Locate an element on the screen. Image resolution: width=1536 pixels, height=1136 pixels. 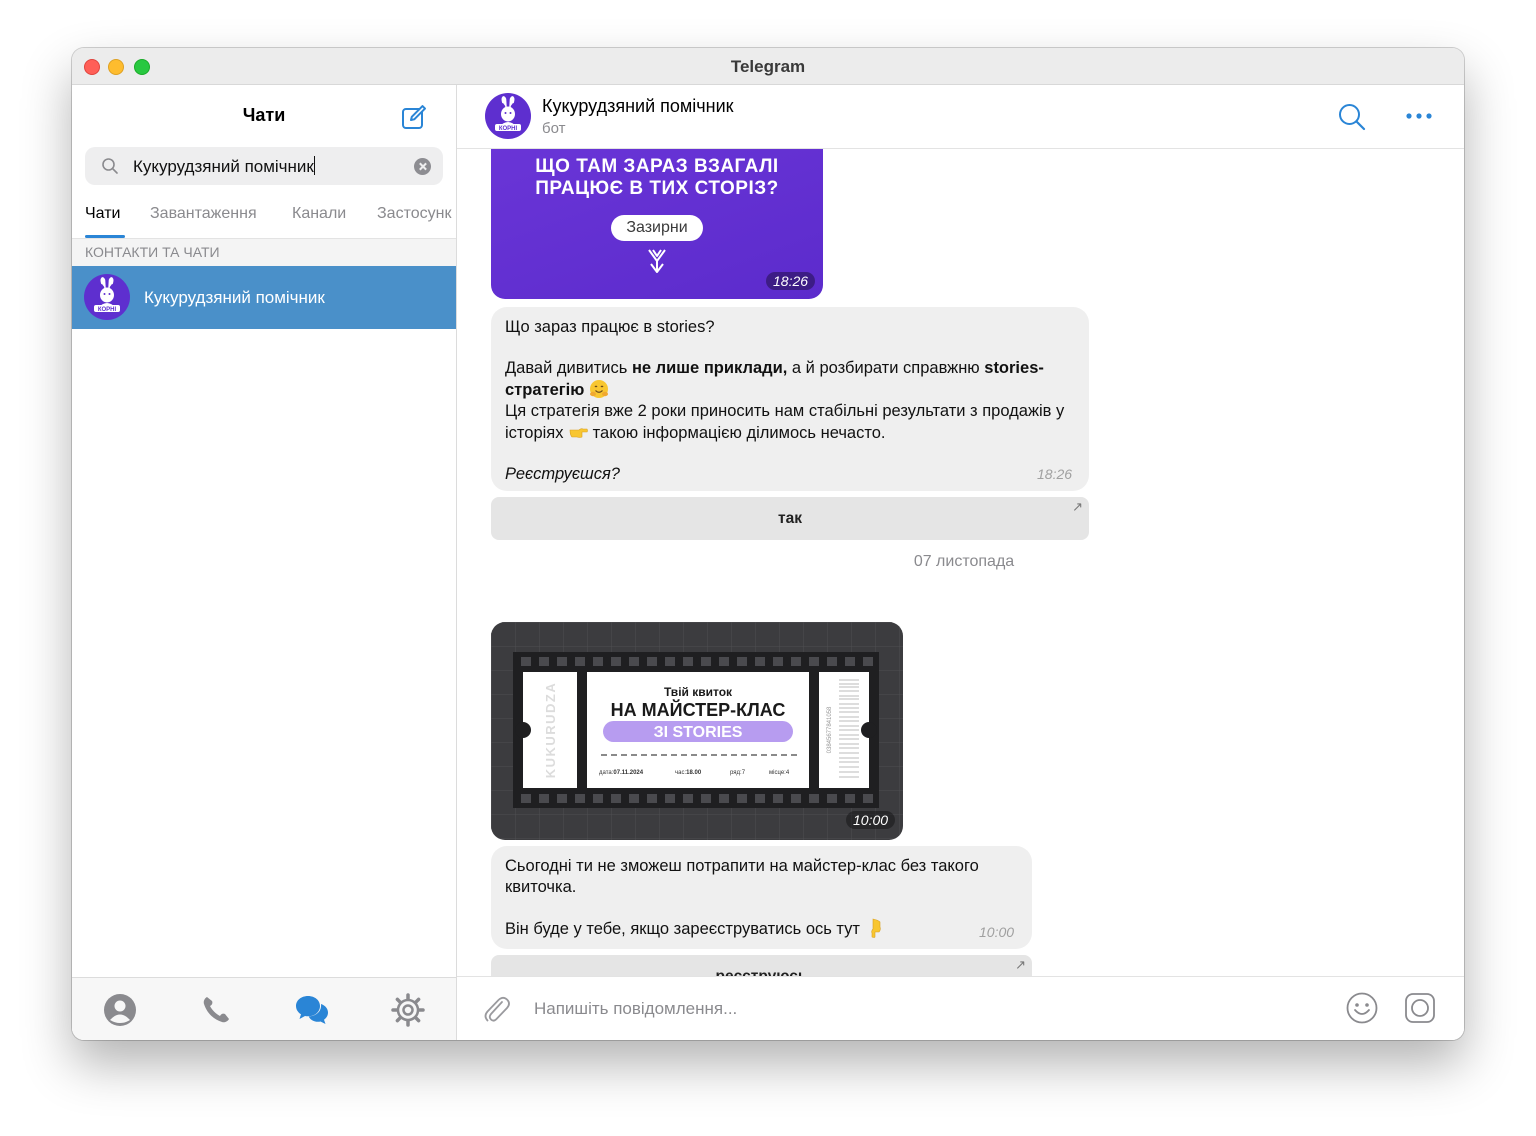
search-input-value: Кукурудзяний помічник is located at coordinates (224, 166).